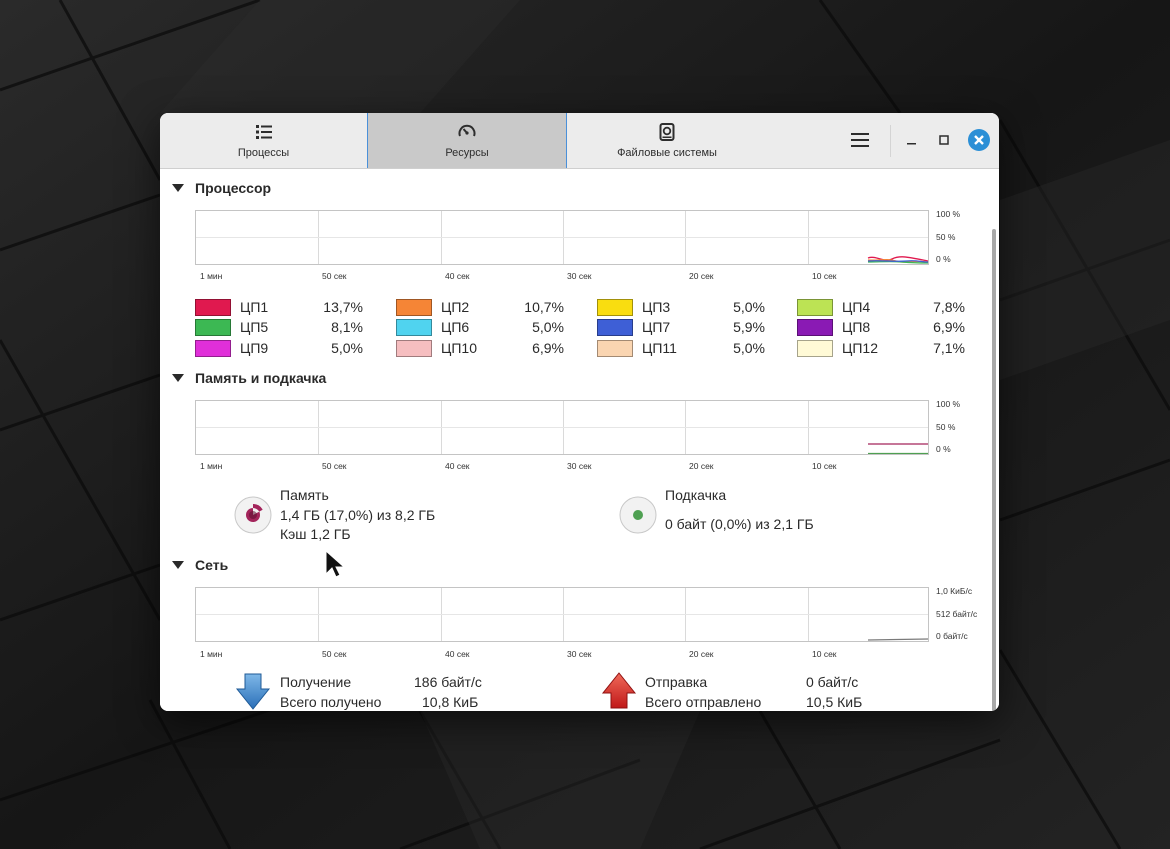 The height and width of the screenshot is (849, 1170). What do you see at coordinates (696, 495) in the screenshot?
I see `swap-label: Подкачка` at bounding box center [696, 495].